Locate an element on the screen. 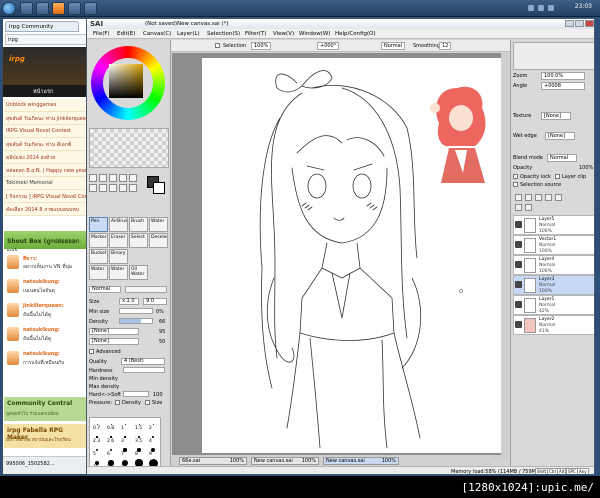 The height and width of the screenshot is (498, 600). layer-row: Layer5 Normal 100% is located at coordinates (553, 225).